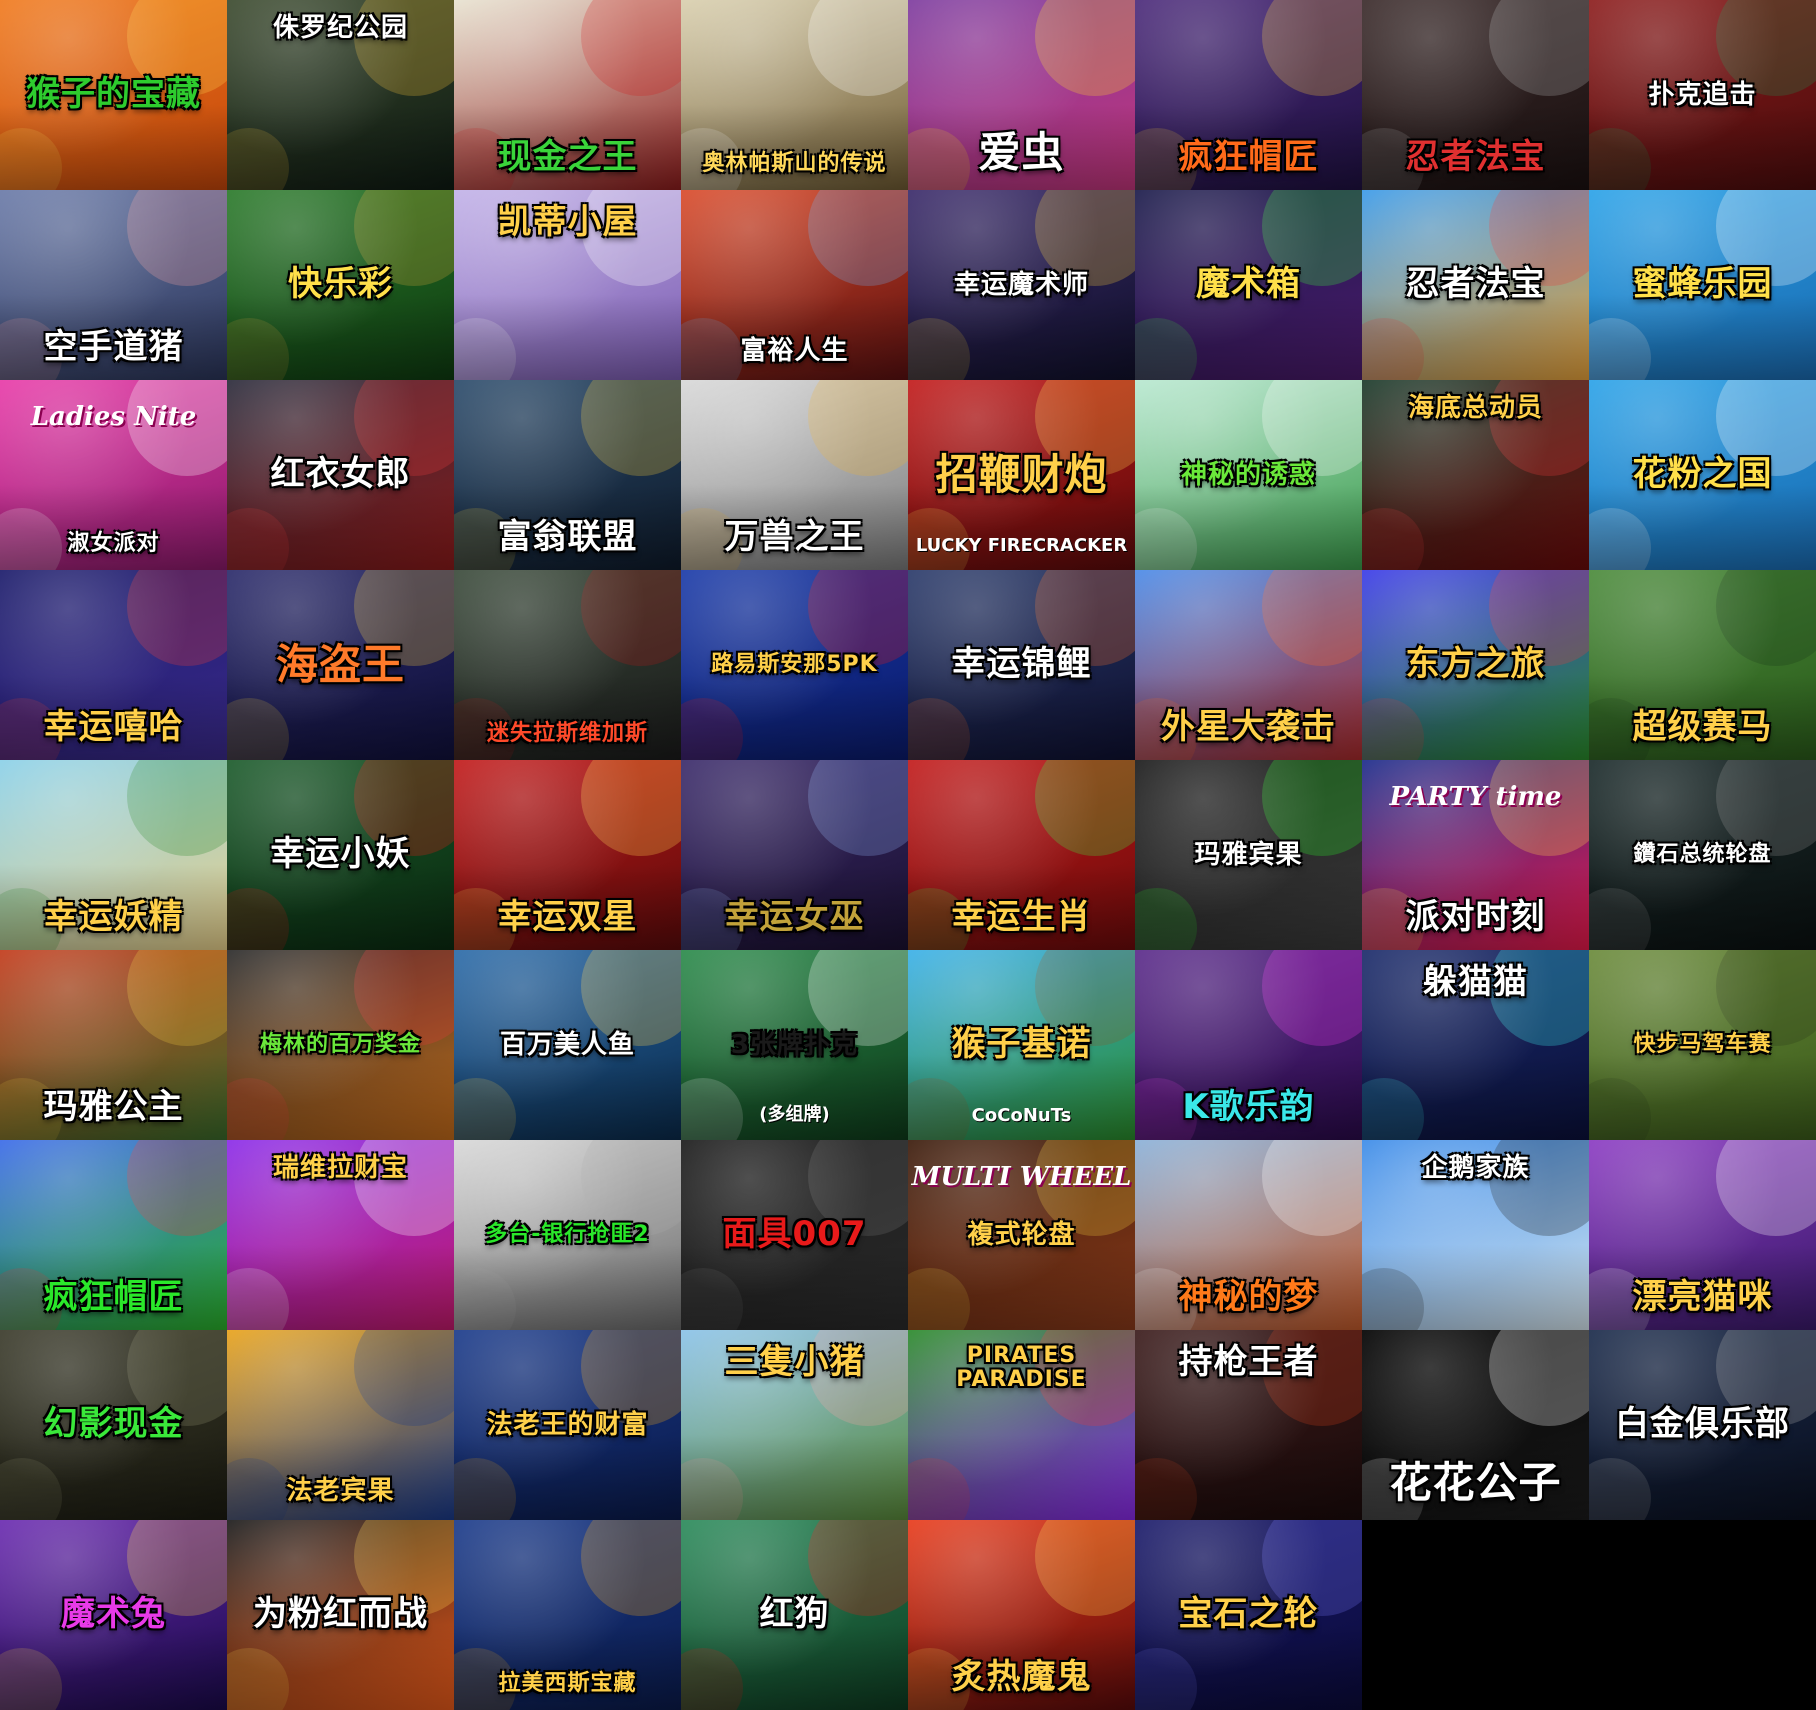 This screenshot has height=1710, width=1816. I want to click on game-tile: 躲猫猫, so click(1475, 1045).